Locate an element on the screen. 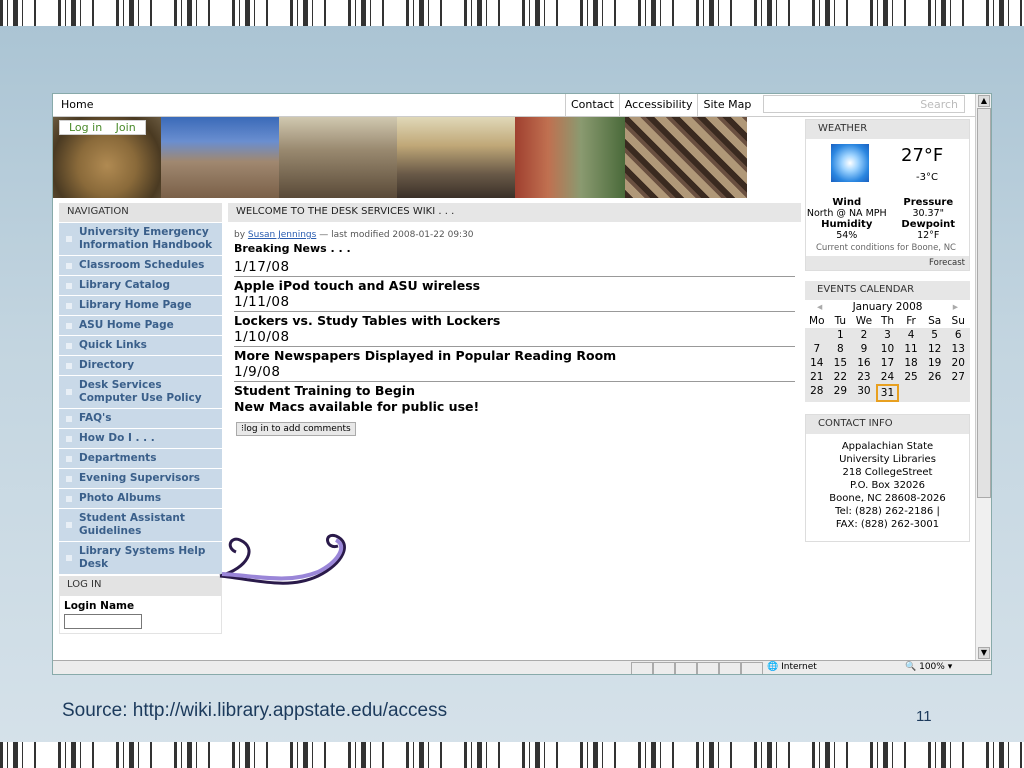 This screenshot has height=768, width=1024. nav-item-computer-use-policy: Desk Services Computer Use Policy is located at coordinates (140, 391).